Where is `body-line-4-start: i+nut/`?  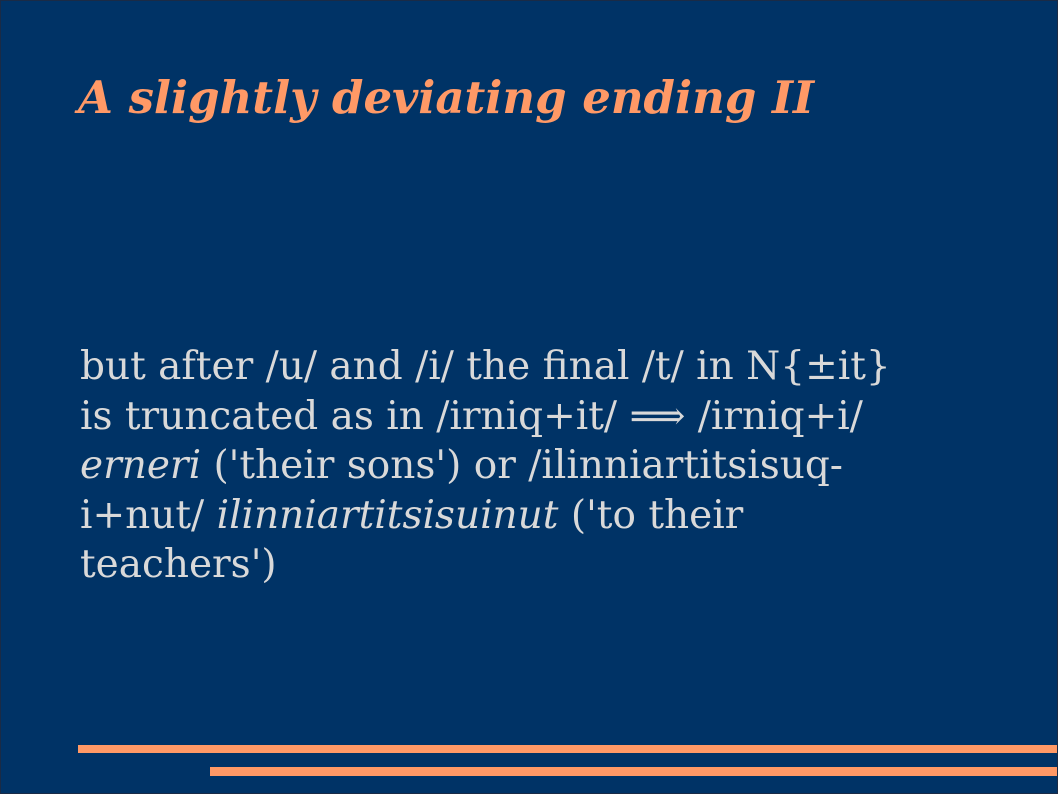 body-line-4-start: i+nut/ is located at coordinates (148, 515).